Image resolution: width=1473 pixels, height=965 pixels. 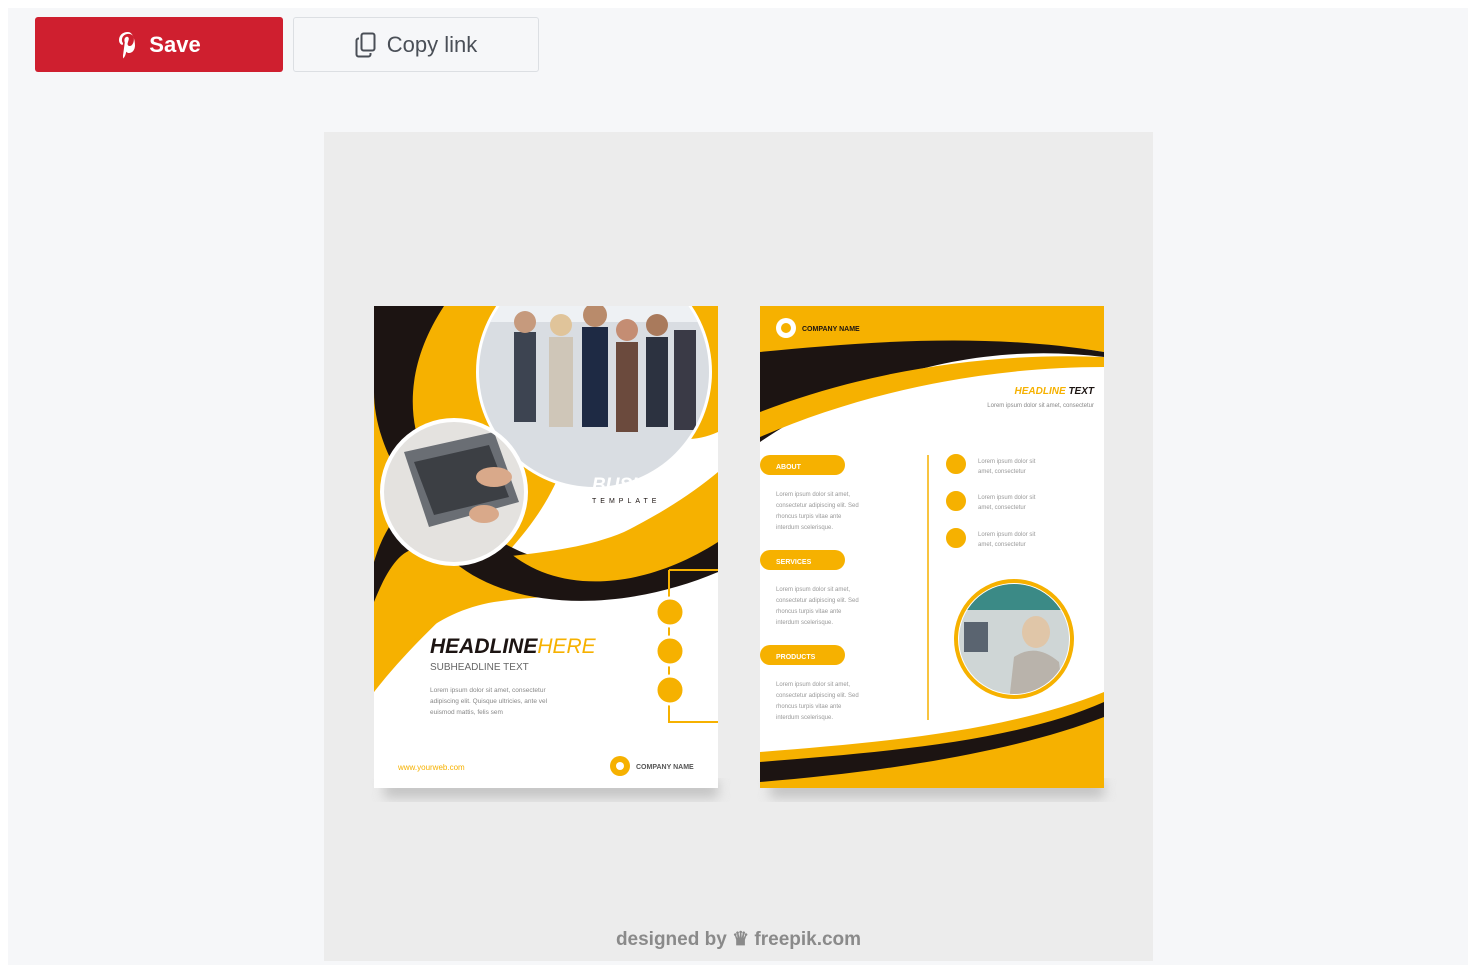 What do you see at coordinates (366, 45) in the screenshot?
I see `copy-icon` at bounding box center [366, 45].